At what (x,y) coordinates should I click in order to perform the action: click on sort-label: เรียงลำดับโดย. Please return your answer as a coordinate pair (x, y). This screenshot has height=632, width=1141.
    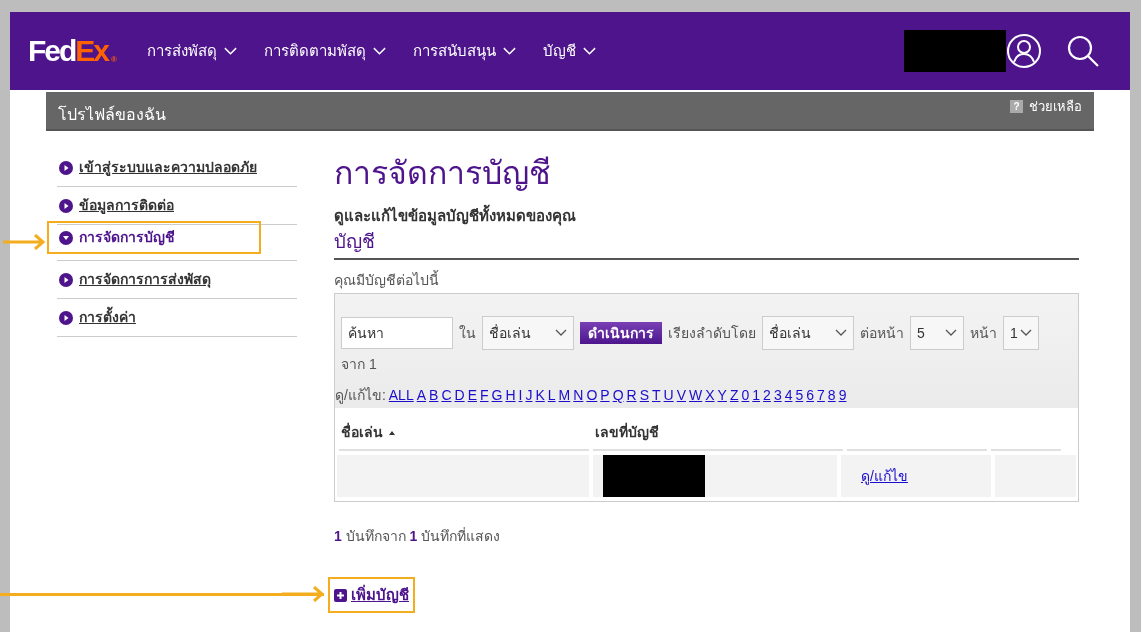
    Looking at the image, I should click on (712, 333).